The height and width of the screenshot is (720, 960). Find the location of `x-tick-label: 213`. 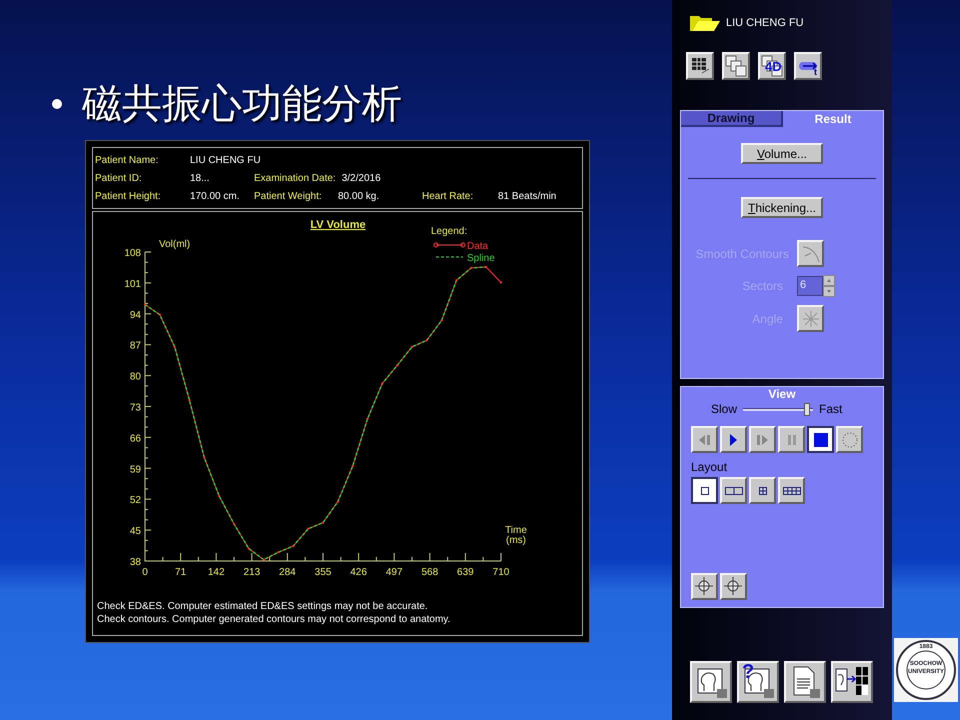

x-tick-label: 213 is located at coordinates (251, 572).